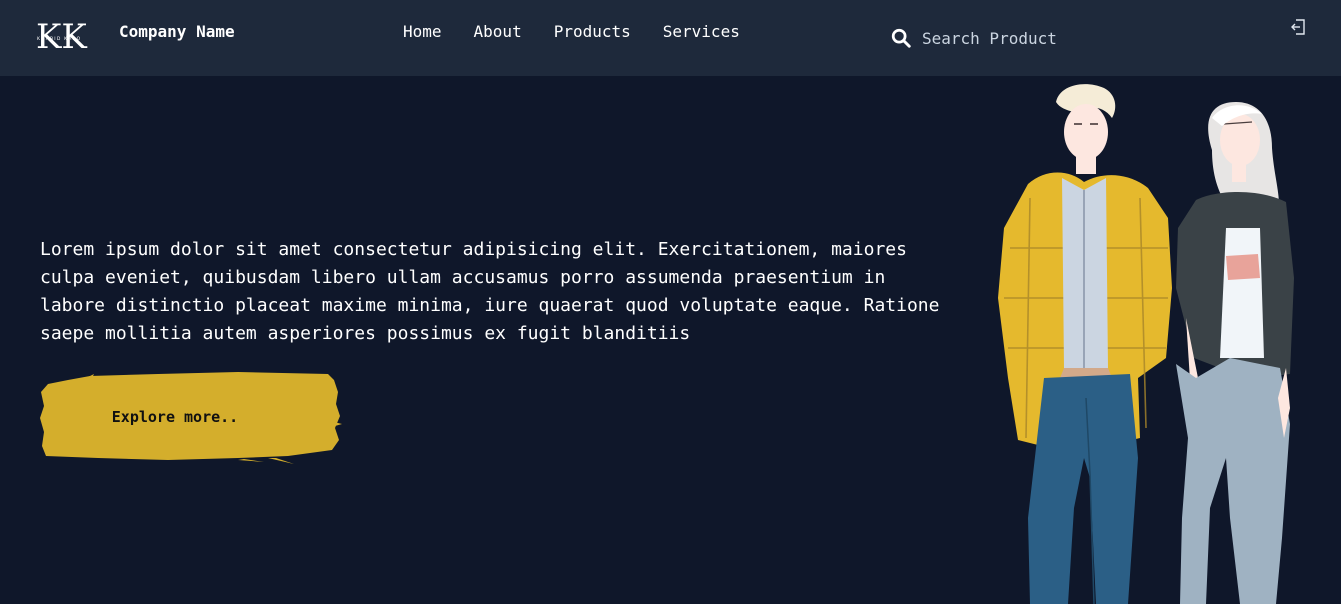  I want to click on explore-more-button: Explore more.., so click(190, 418).